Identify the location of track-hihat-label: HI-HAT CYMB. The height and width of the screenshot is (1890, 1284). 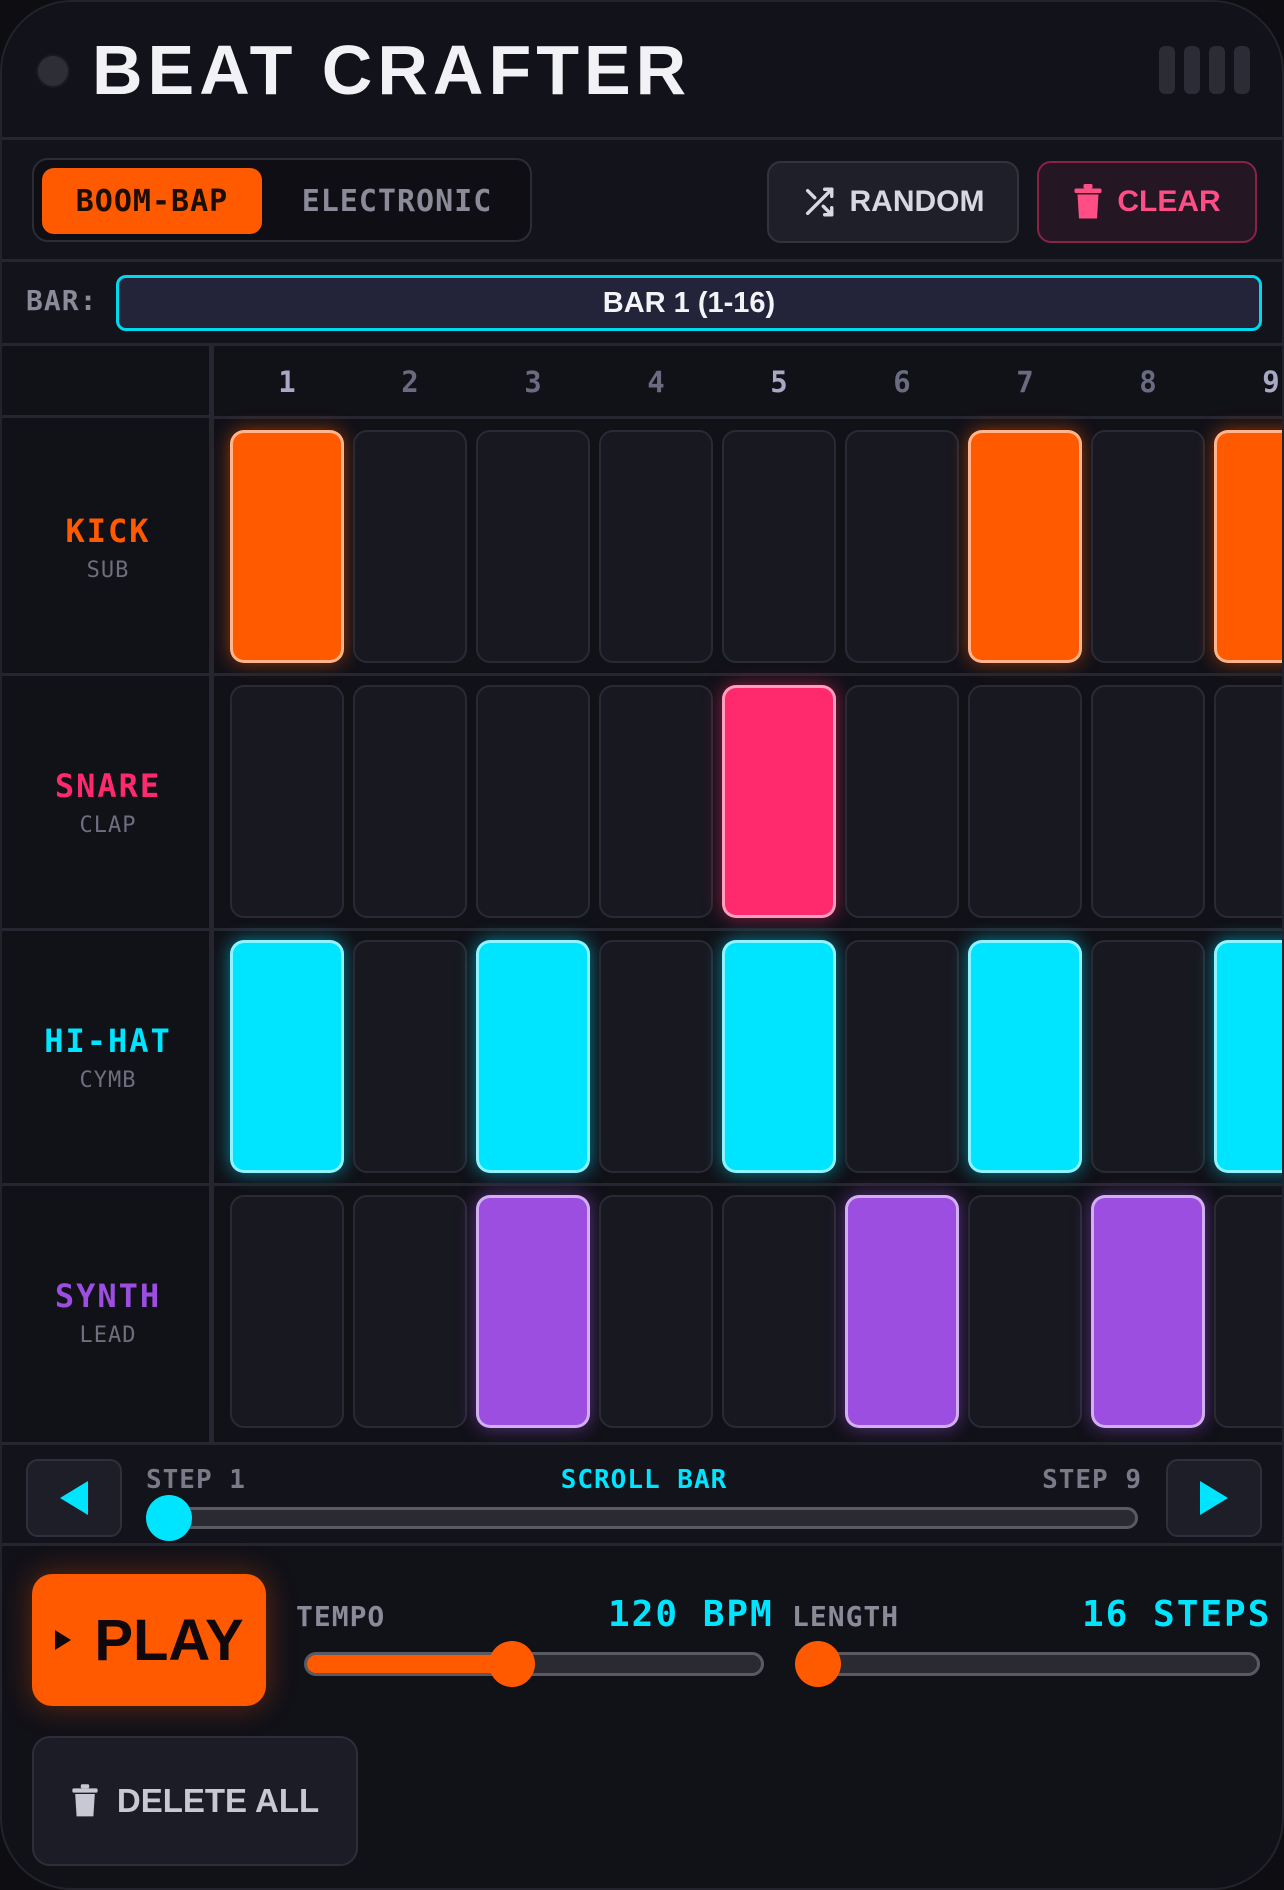
(108, 1057).